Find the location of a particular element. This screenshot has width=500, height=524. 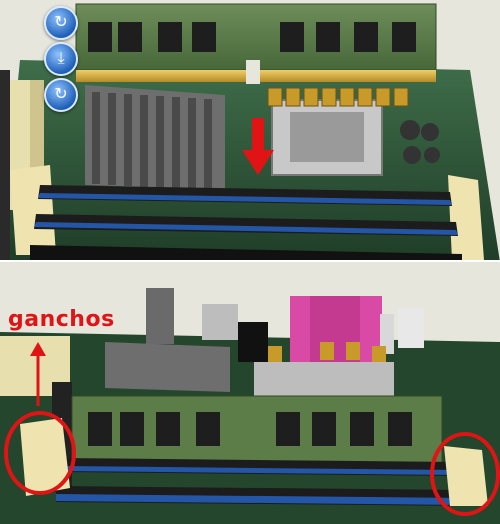

rotate-button: ↻ is located at coordinates (61, 23).